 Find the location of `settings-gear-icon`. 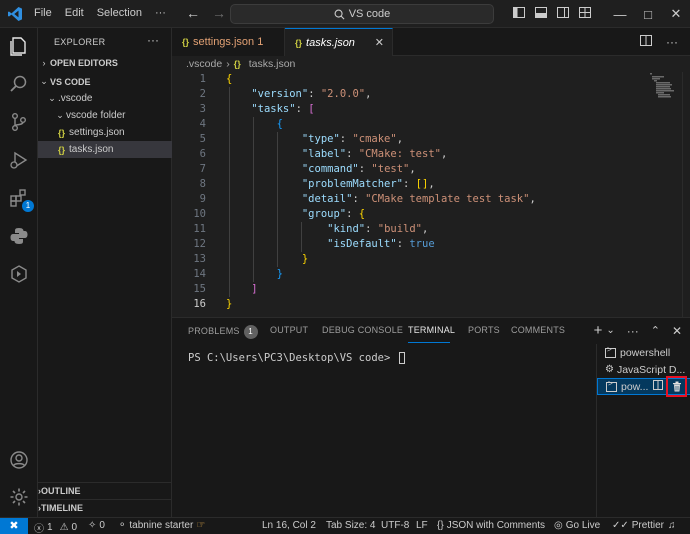

settings-gear-icon is located at coordinates (19, 497).